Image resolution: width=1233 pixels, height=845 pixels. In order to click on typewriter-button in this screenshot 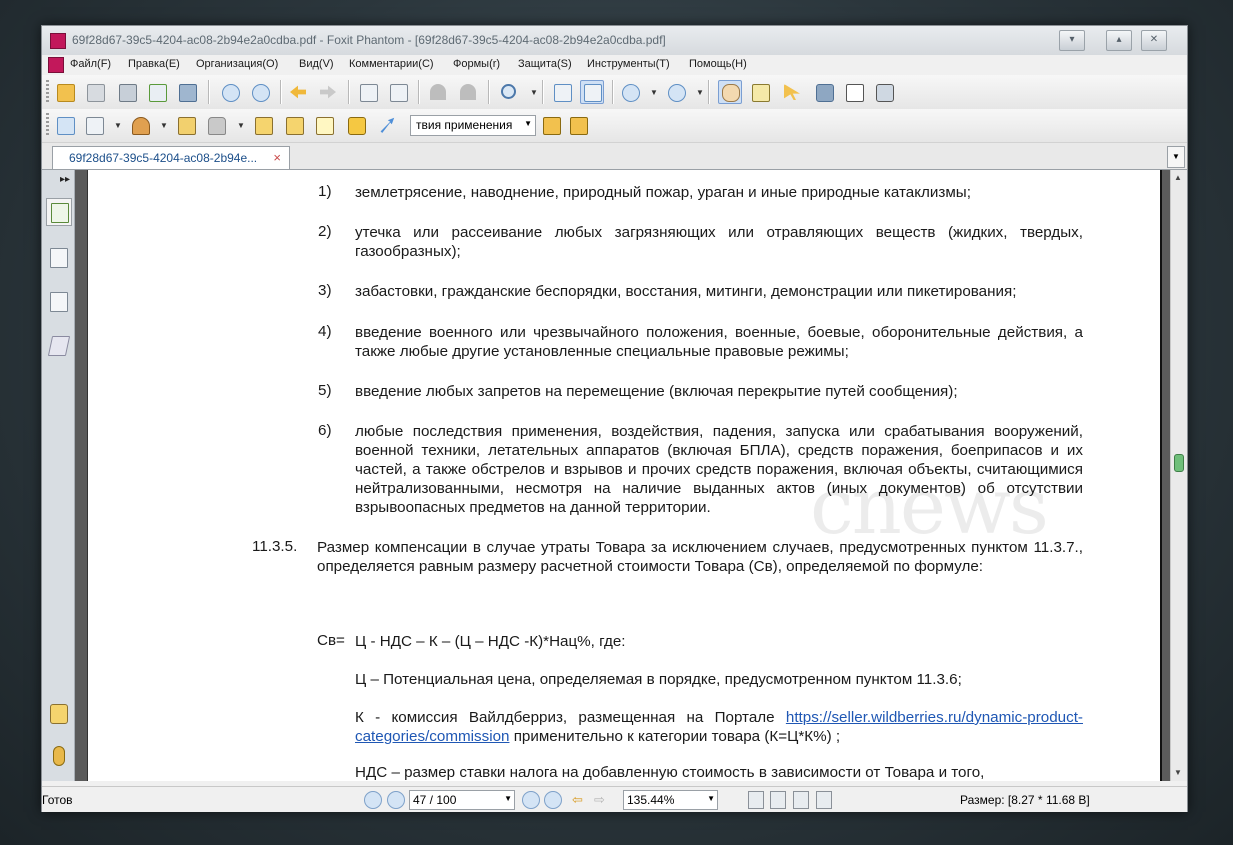, I will do `click(854, 92)`.